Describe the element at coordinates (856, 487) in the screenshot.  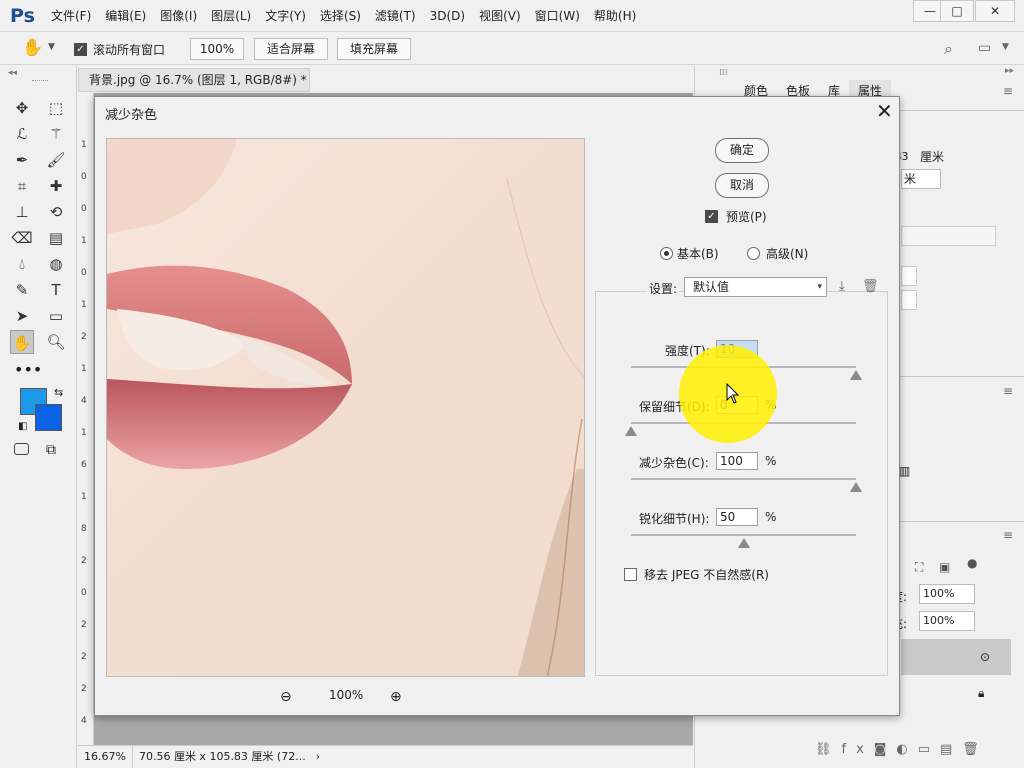
I see `reduce-color-noise-slider-thumb` at that location.